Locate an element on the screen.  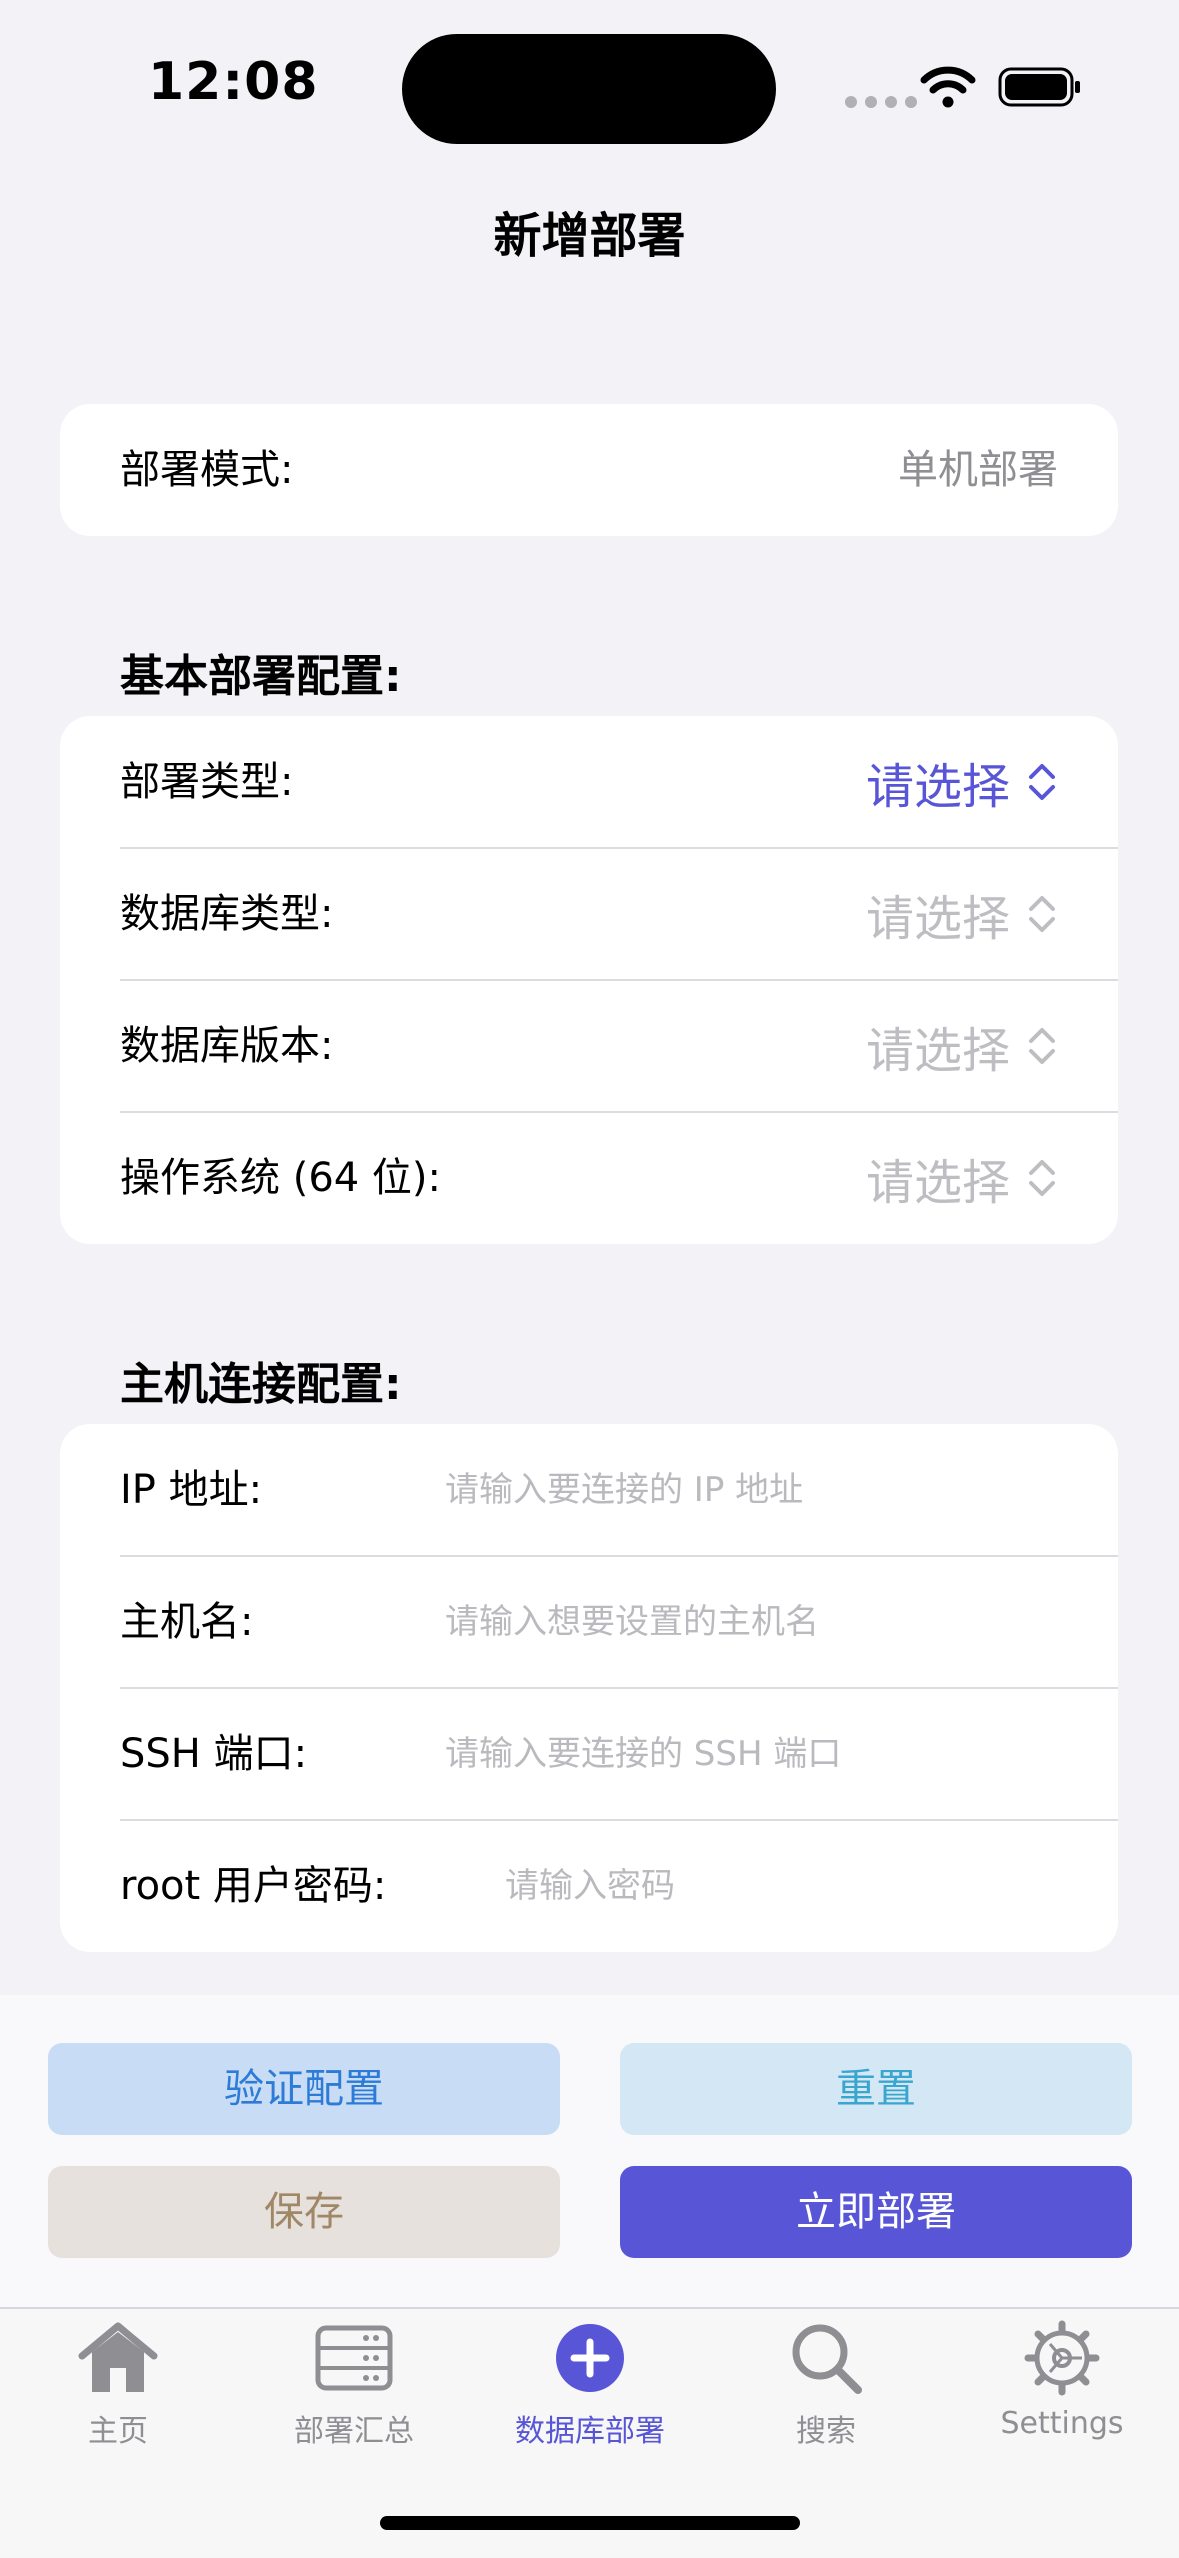
deploy-mode-value: 单机部署 is located at coordinates (978, 470).